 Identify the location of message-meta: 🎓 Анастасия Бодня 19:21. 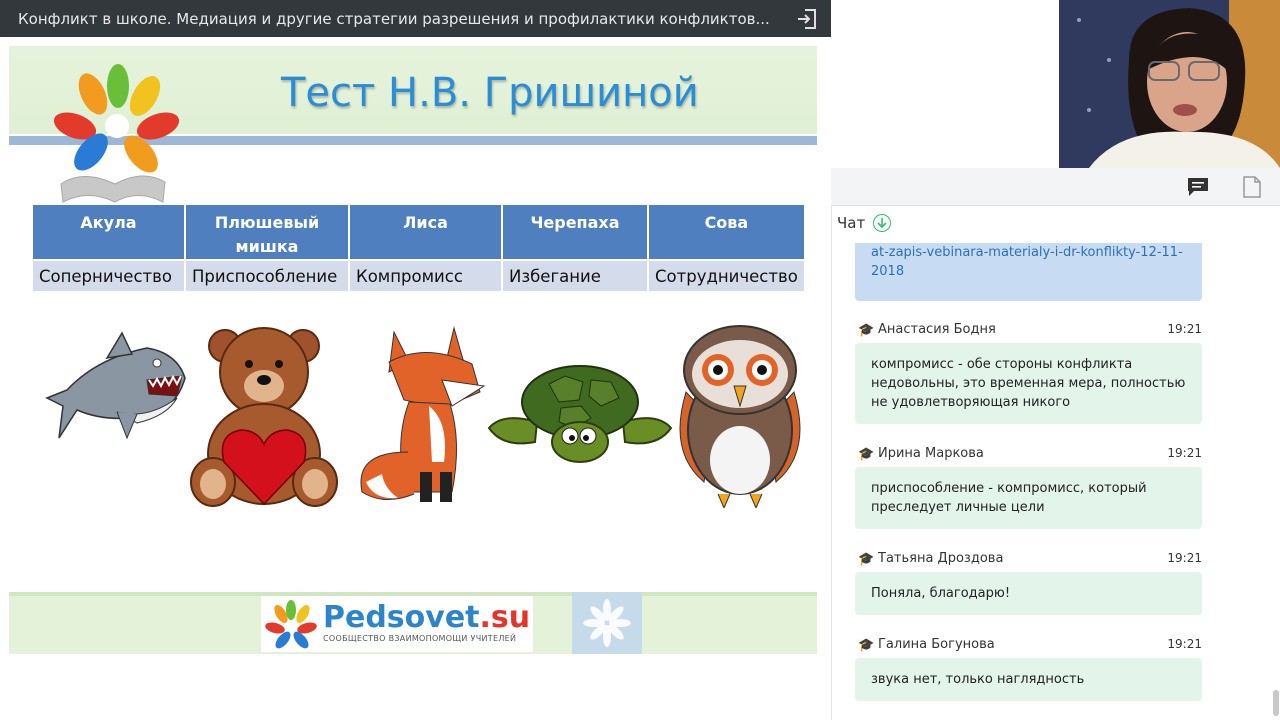
(1028, 331).